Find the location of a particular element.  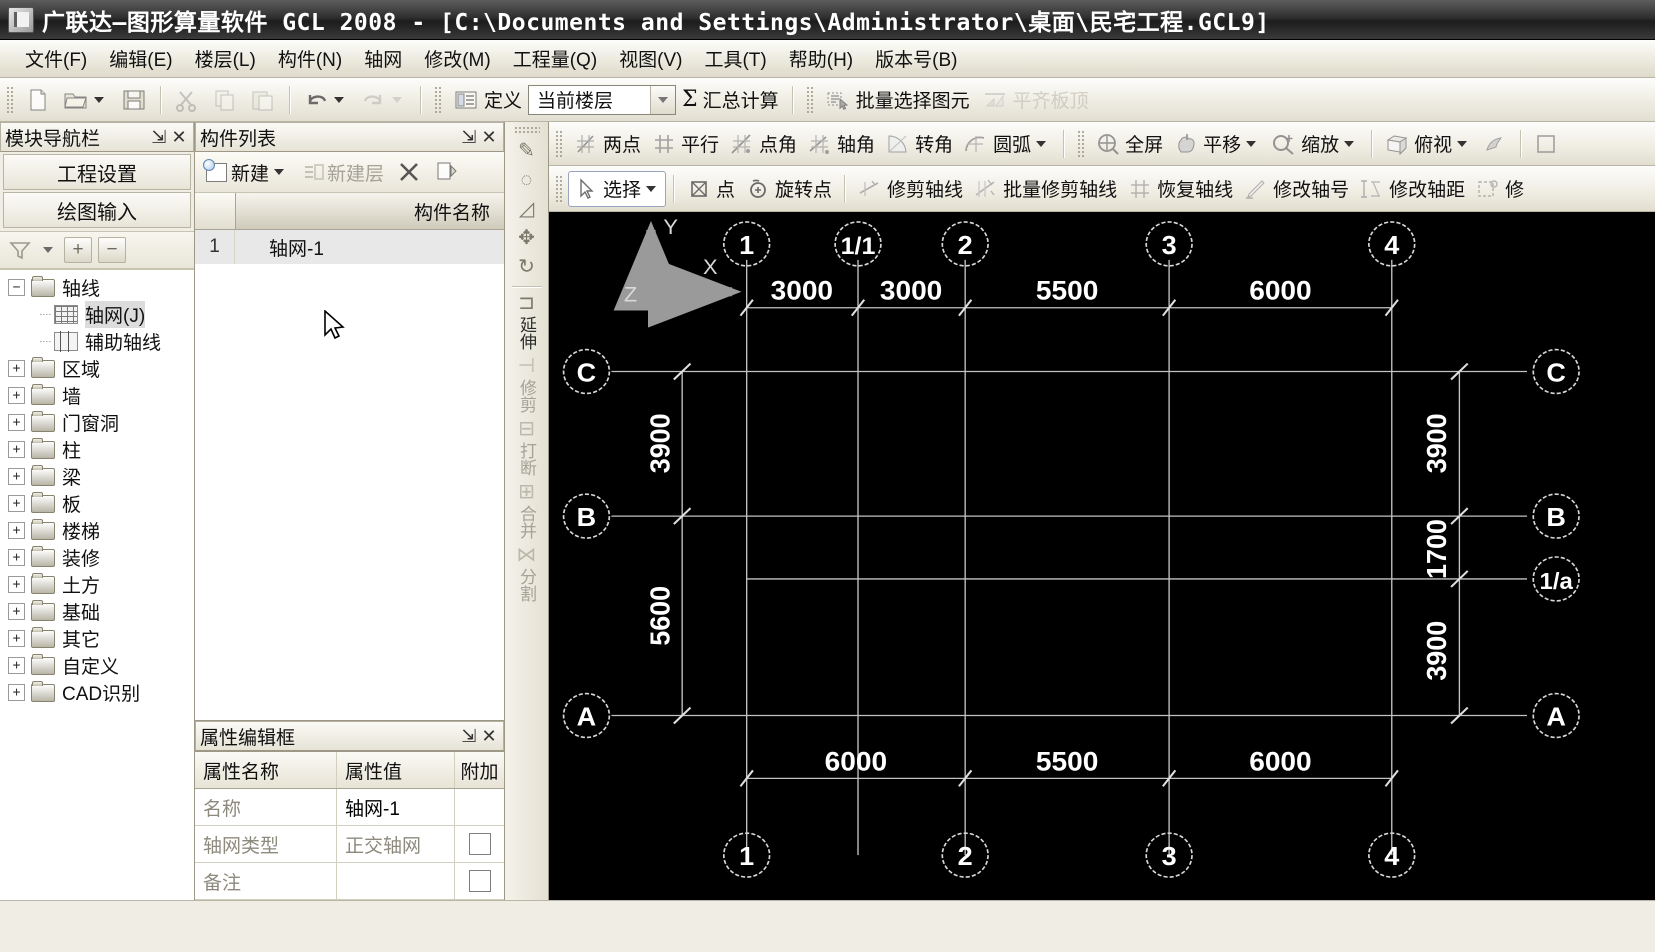

property-row-name: 名称 轴网-1 is located at coordinates (349, 807).